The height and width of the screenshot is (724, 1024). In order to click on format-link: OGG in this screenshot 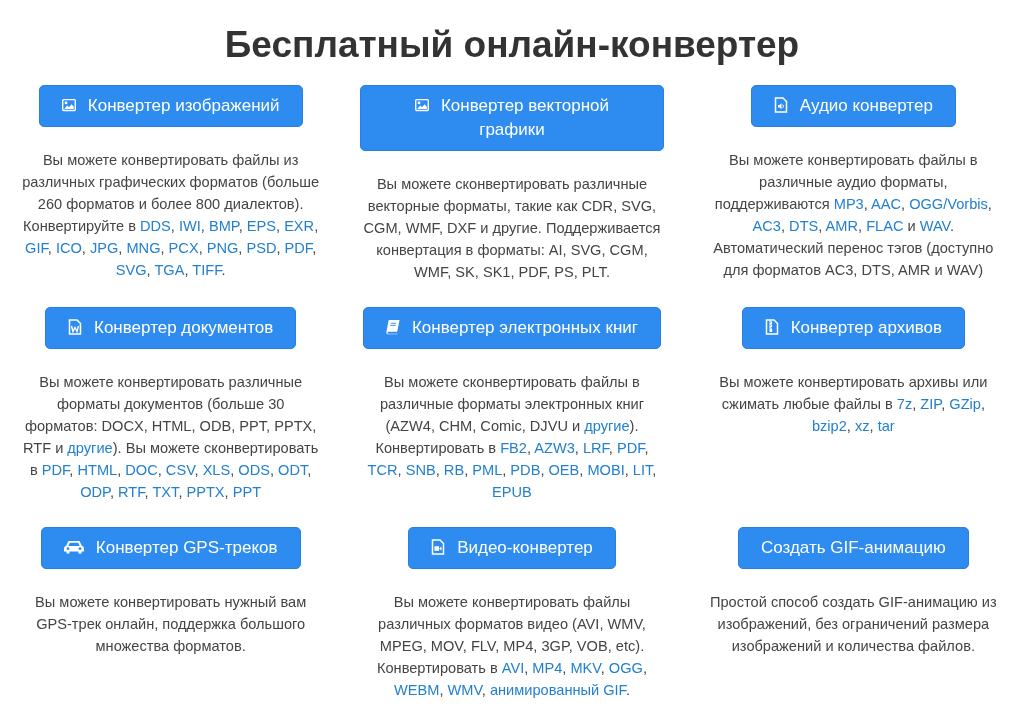, I will do `click(625, 668)`.